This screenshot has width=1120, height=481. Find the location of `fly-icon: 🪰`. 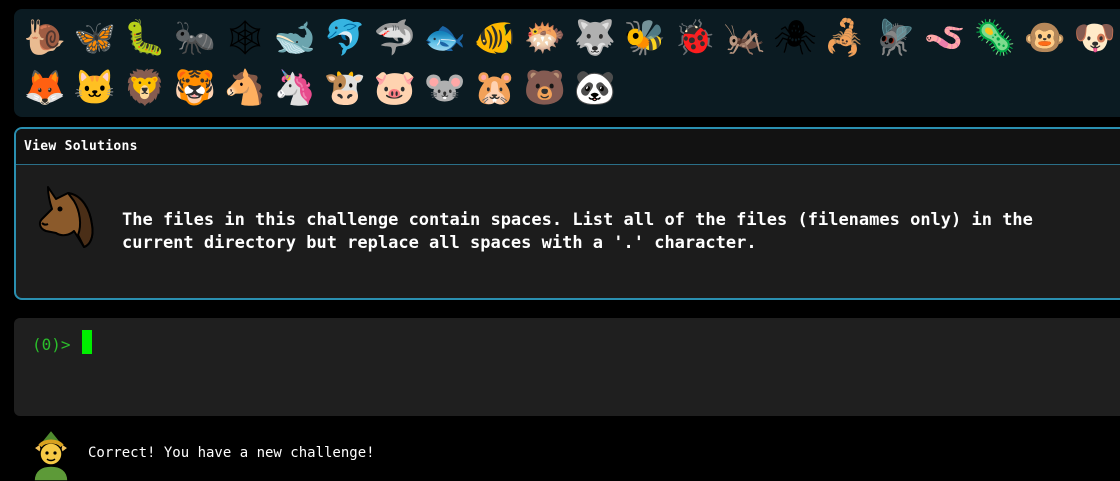

fly-icon: 🪰 is located at coordinates (895, 38).